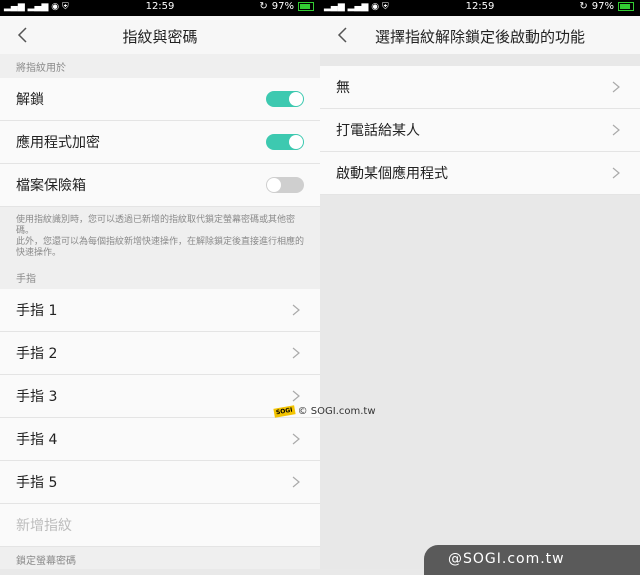 The width and height of the screenshot is (640, 575). Describe the element at coordinates (44, 526) in the screenshot. I see `add-fingerprint-label: 新增指紋` at that location.